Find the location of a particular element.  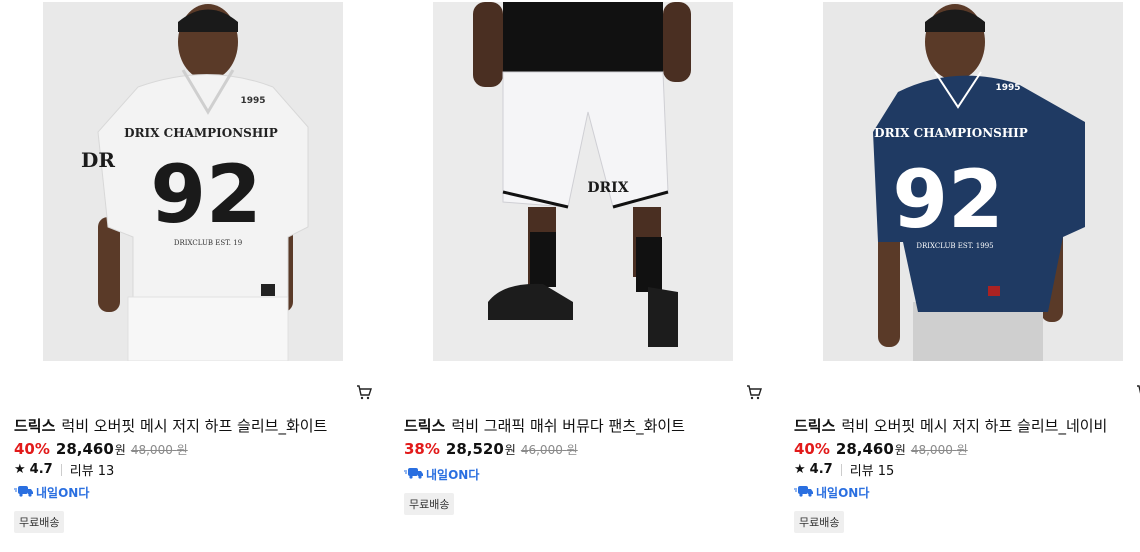

rating-row: ★ 4.7 리뷰 15 is located at coordinates (844, 469).